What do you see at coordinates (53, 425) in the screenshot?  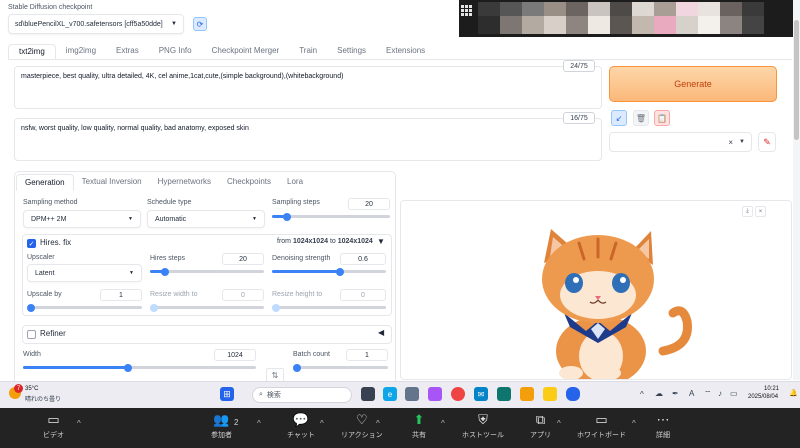 I see `video-button: ▭ ビデオ` at bounding box center [53, 425].